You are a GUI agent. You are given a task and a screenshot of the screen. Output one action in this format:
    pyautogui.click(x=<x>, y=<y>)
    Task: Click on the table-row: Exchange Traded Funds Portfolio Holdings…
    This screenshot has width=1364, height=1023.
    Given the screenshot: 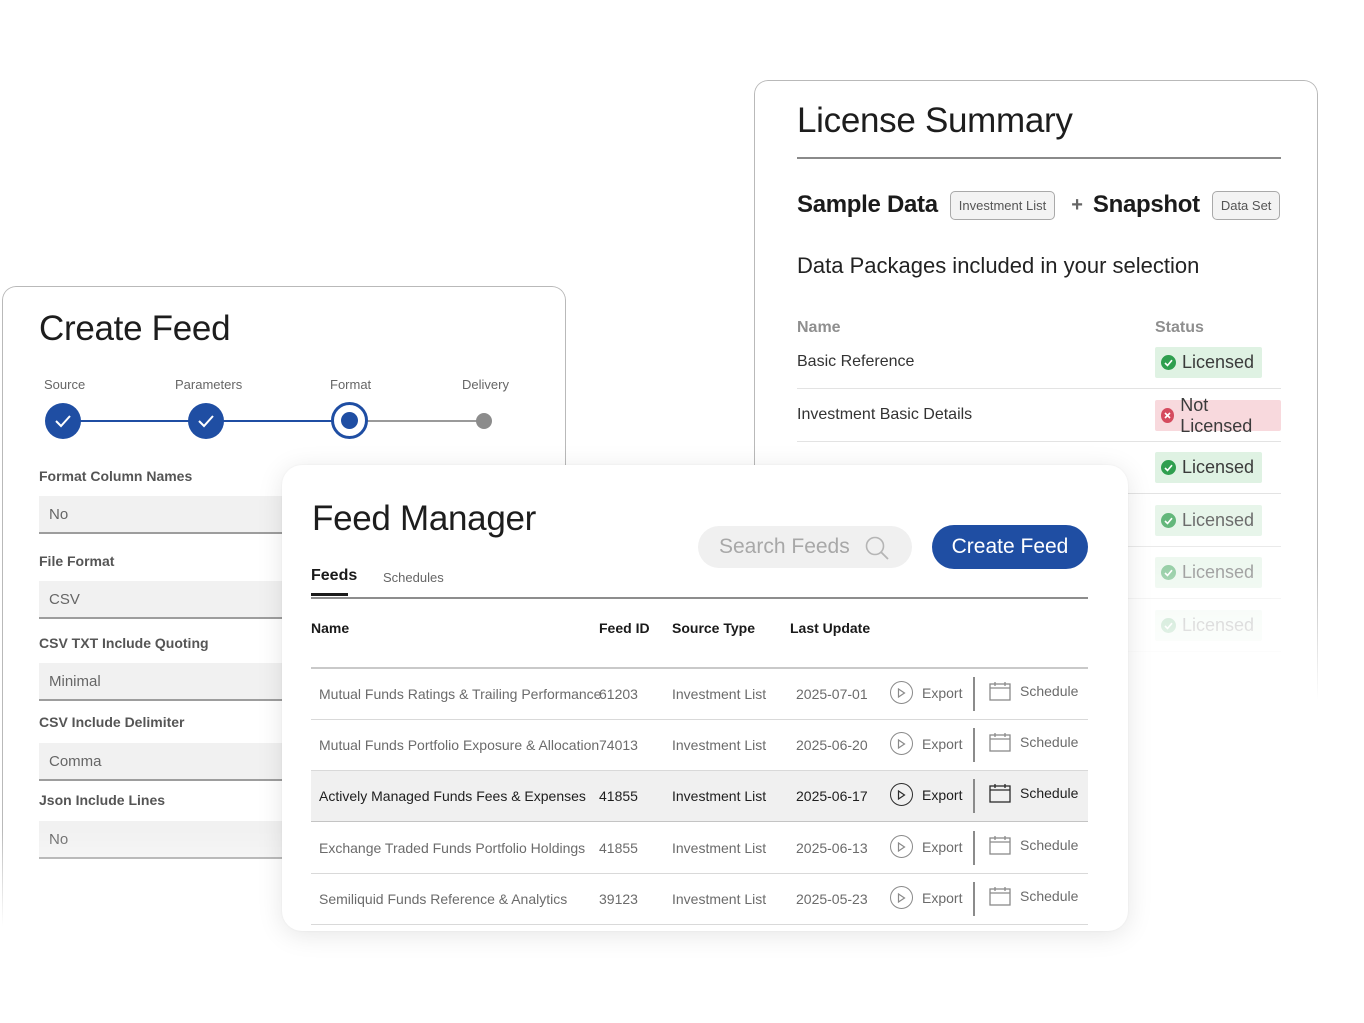 What is the action you would take?
    pyautogui.click(x=699, y=848)
    